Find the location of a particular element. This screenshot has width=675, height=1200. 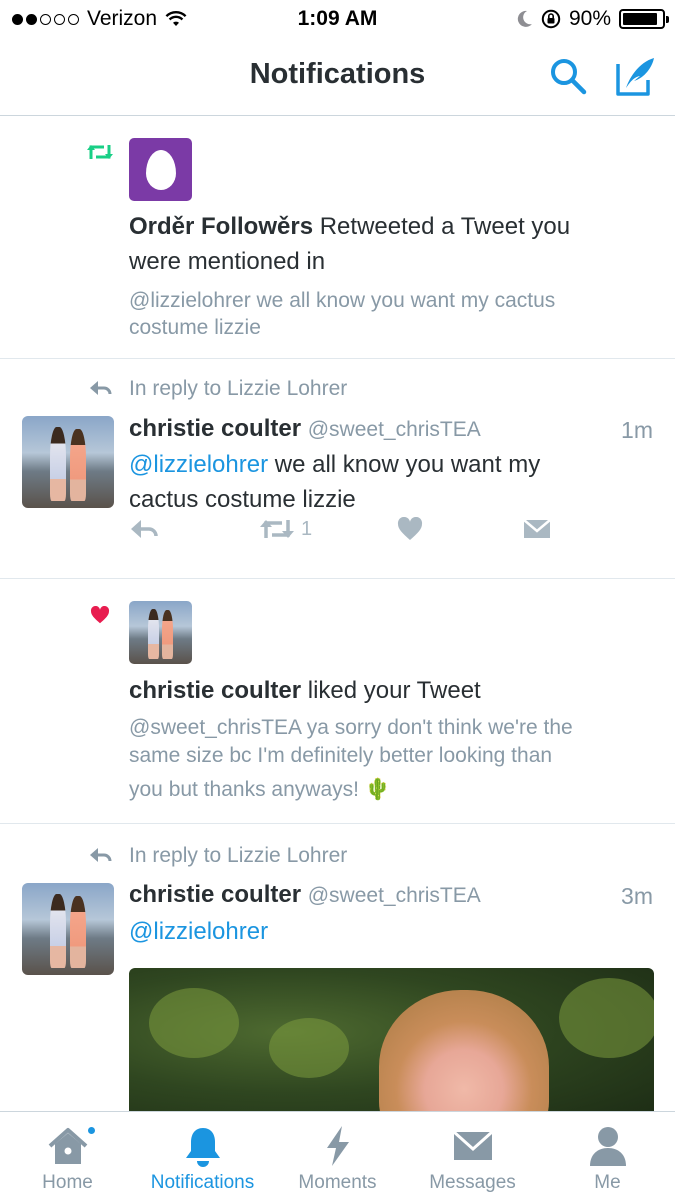

retweet-button: 1 is located at coordinates (285, 529).